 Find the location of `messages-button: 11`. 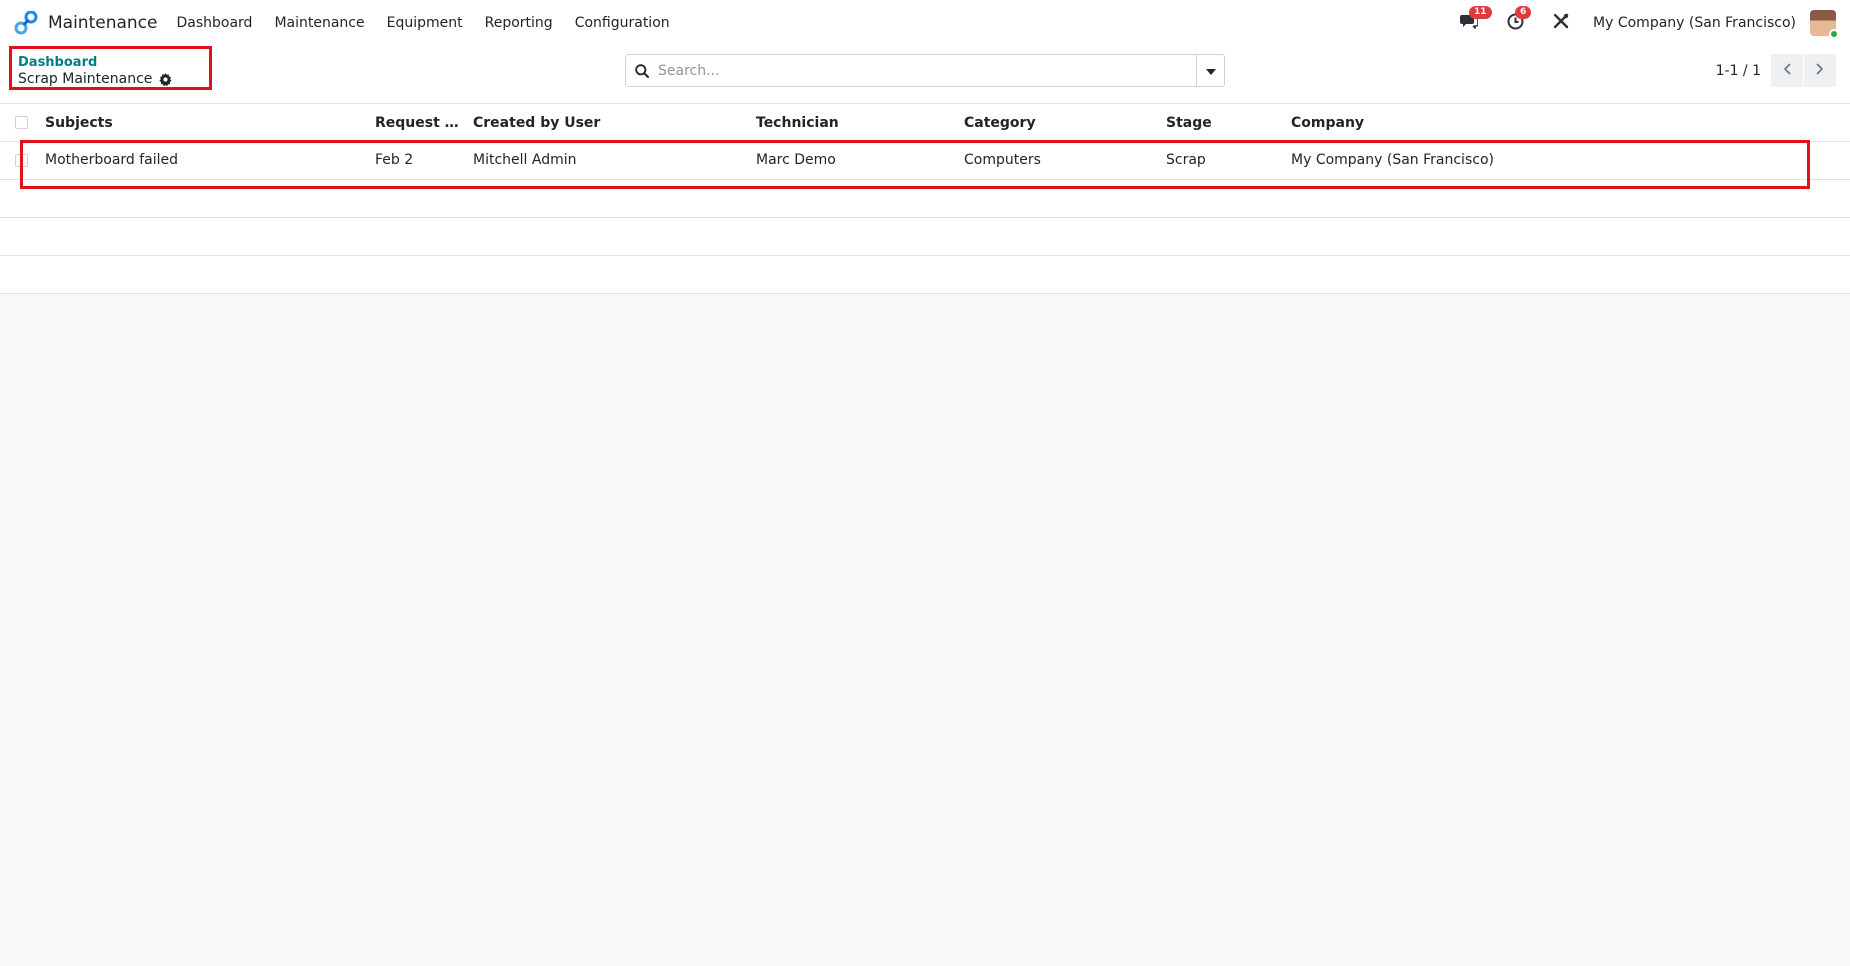

messages-button: 11 is located at coordinates (1474, 20).